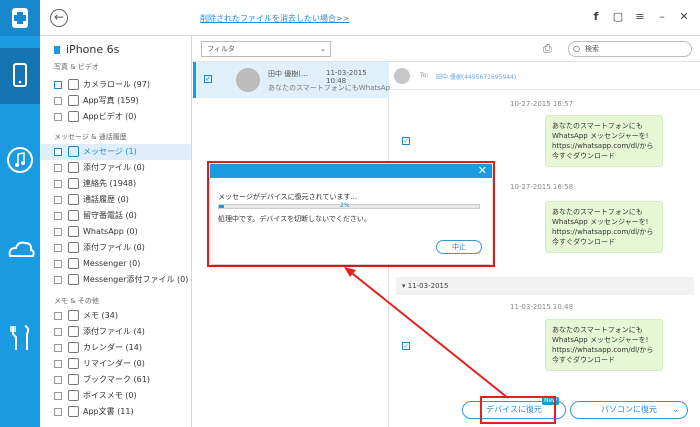 The height and width of the screenshot is (427, 700). Describe the element at coordinates (274, 18) in the screenshot. I see `delete-files-link: 削除されたファイルを消去したい場合>>` at that location.